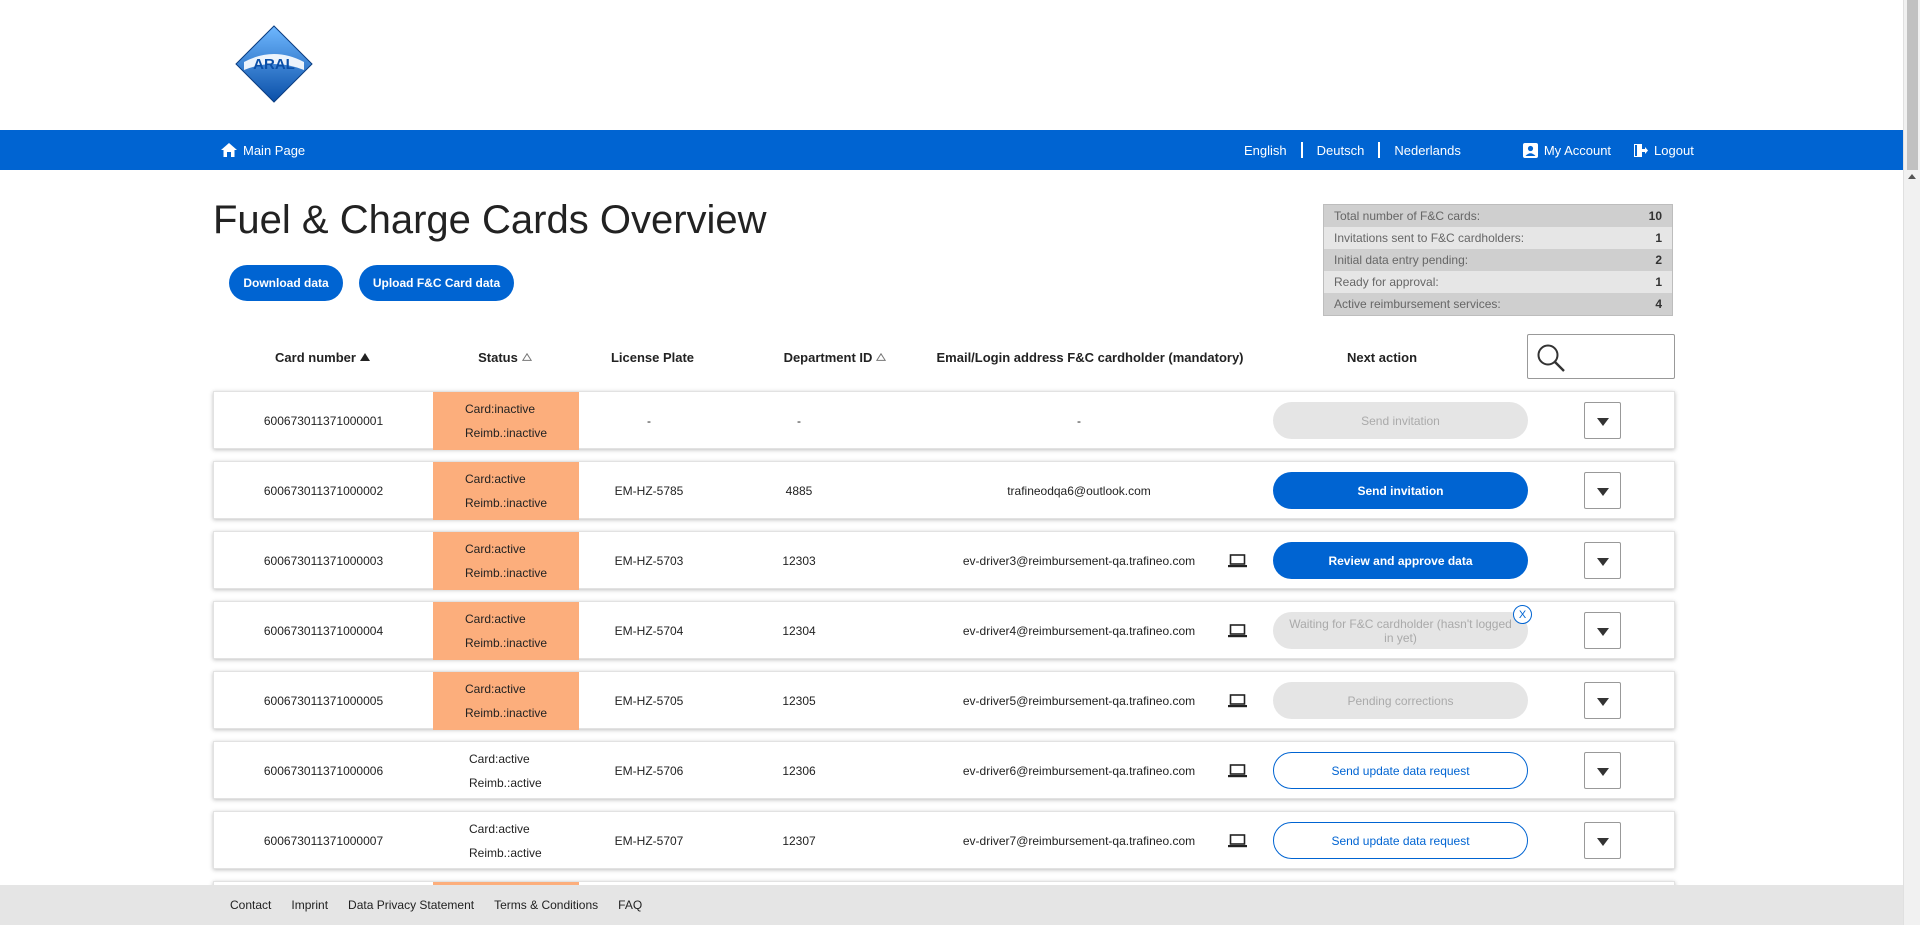  What do you see at coordinates (799, 491) in the screenshot?
I see `department-id: 4885` at bounding box center [799, 491].